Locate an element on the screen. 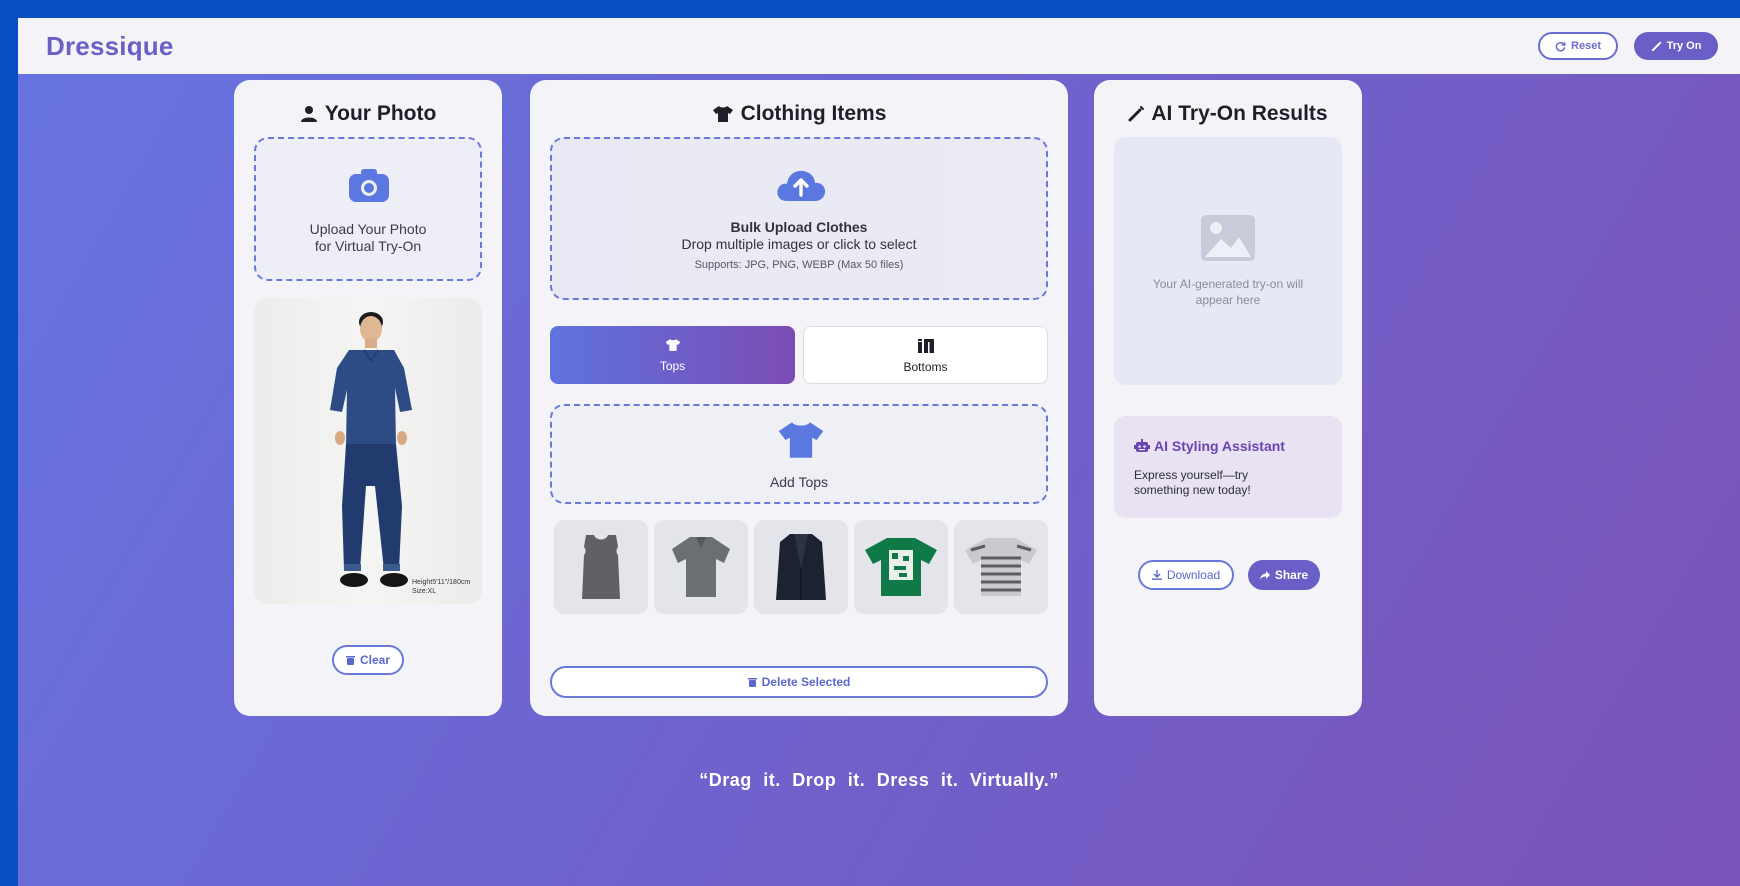  clothing-items-title-text: Clothing Items is located at coordinates (813, 113).